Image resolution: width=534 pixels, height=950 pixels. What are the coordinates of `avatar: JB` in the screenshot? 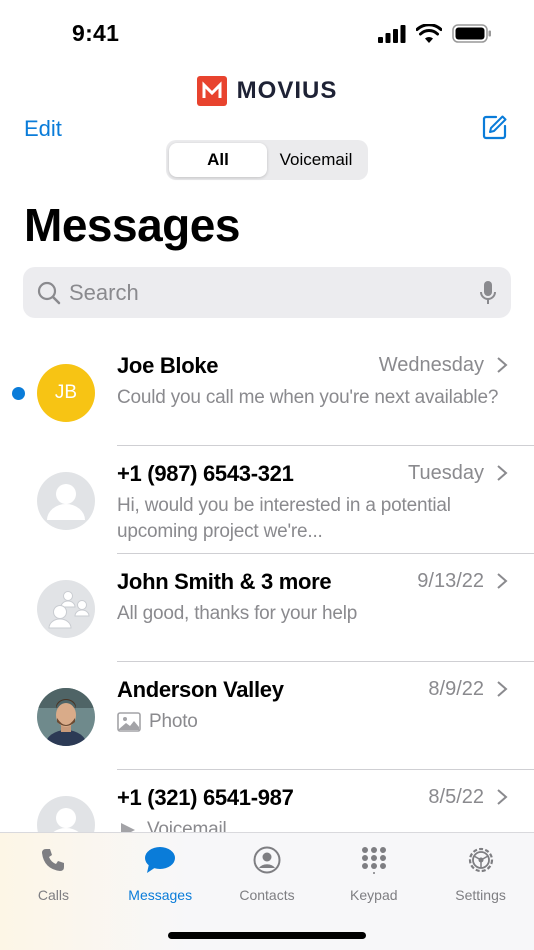 It's located at (66, 393).